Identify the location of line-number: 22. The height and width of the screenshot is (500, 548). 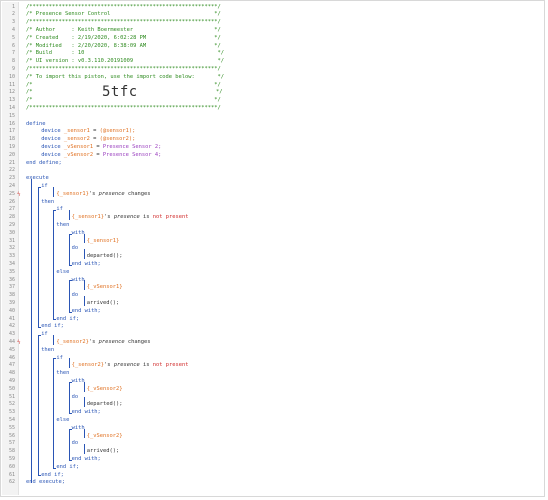
(11, 170).